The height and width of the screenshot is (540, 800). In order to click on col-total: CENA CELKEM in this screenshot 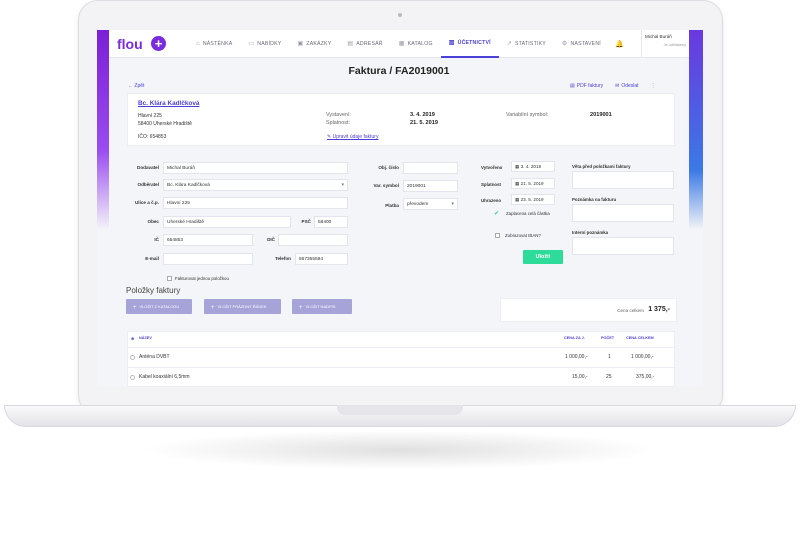, I will do `click(640, 338)`.